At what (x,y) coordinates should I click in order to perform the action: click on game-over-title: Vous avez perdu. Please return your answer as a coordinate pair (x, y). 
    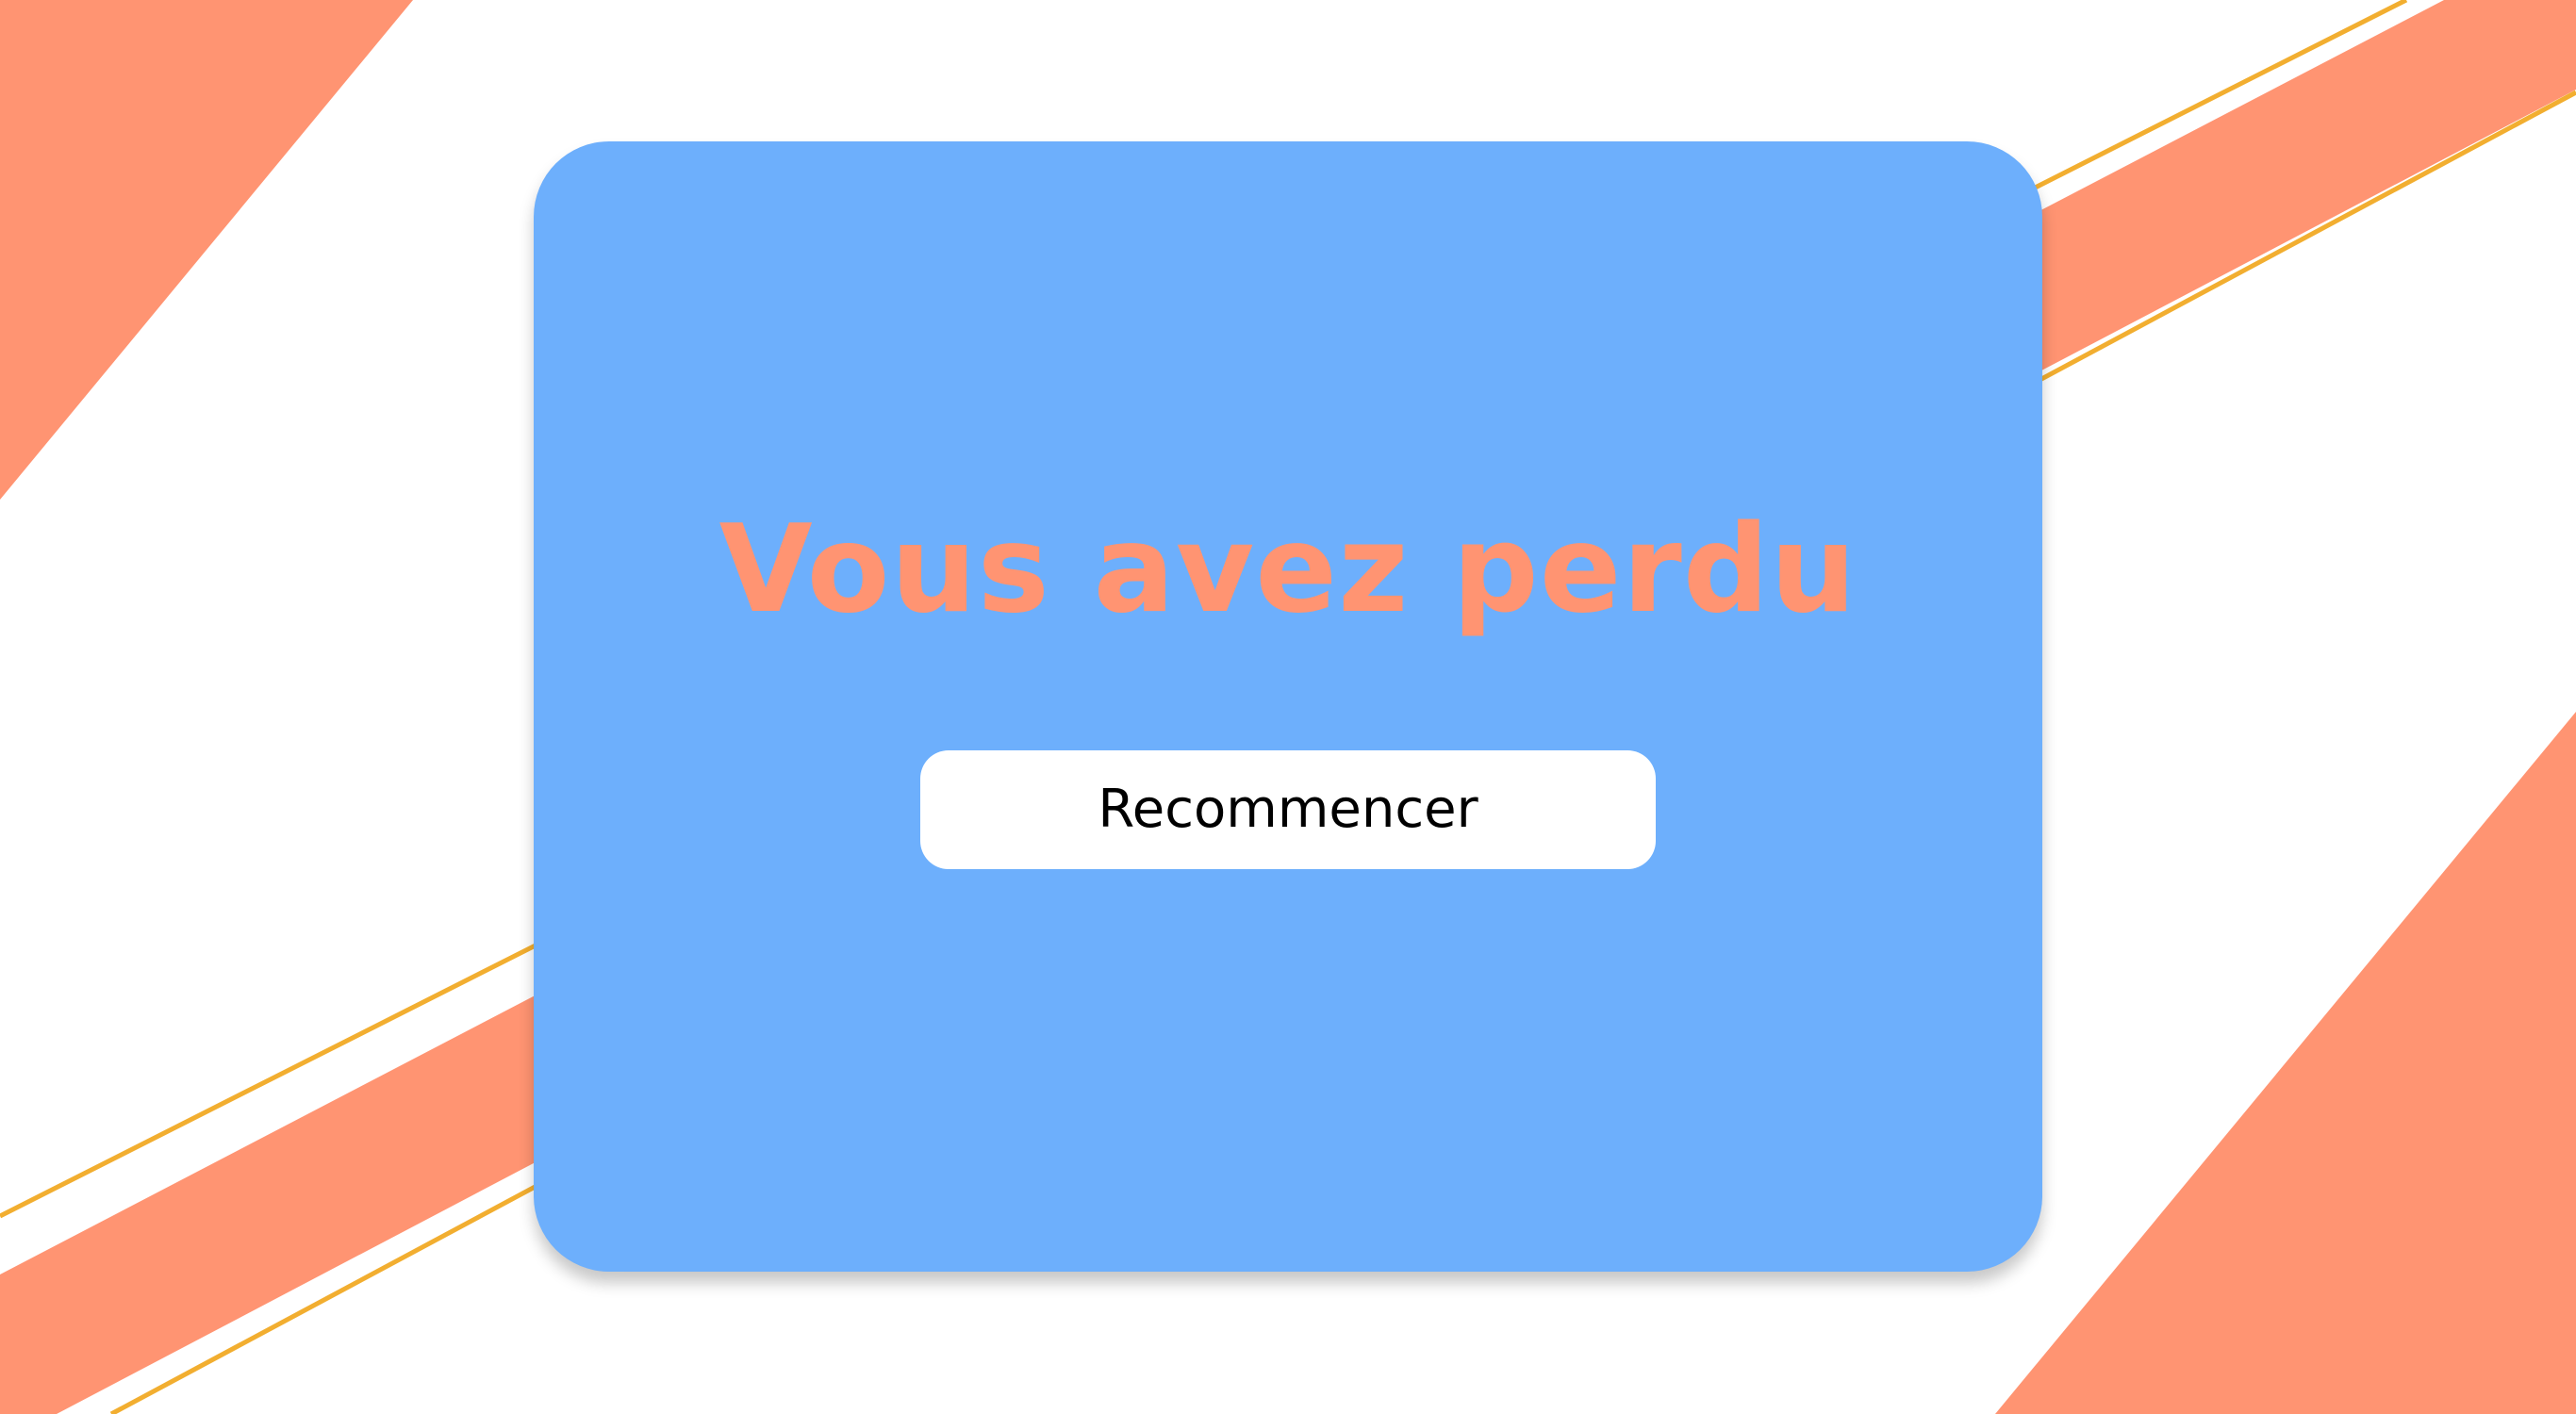
    Looking at the image, I should click on (1288, 570).